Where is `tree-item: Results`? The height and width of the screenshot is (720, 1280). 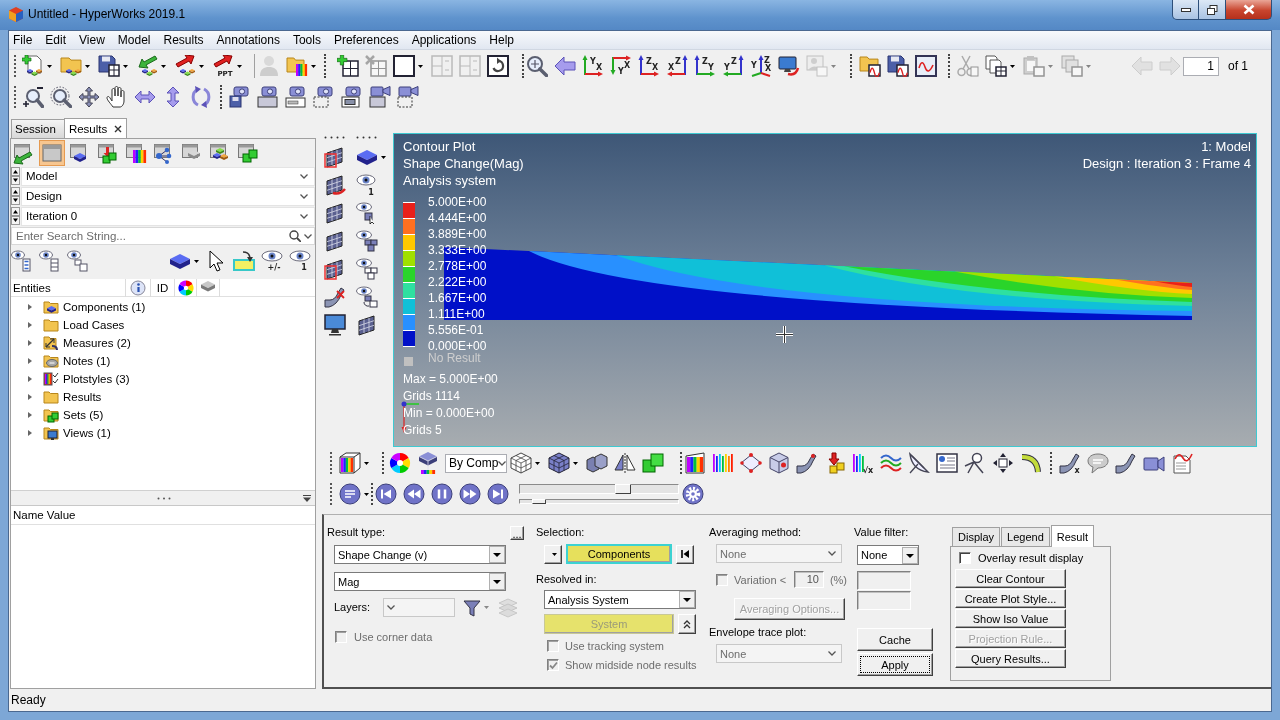 tree-item: Results is located at coordinates (82, 397).